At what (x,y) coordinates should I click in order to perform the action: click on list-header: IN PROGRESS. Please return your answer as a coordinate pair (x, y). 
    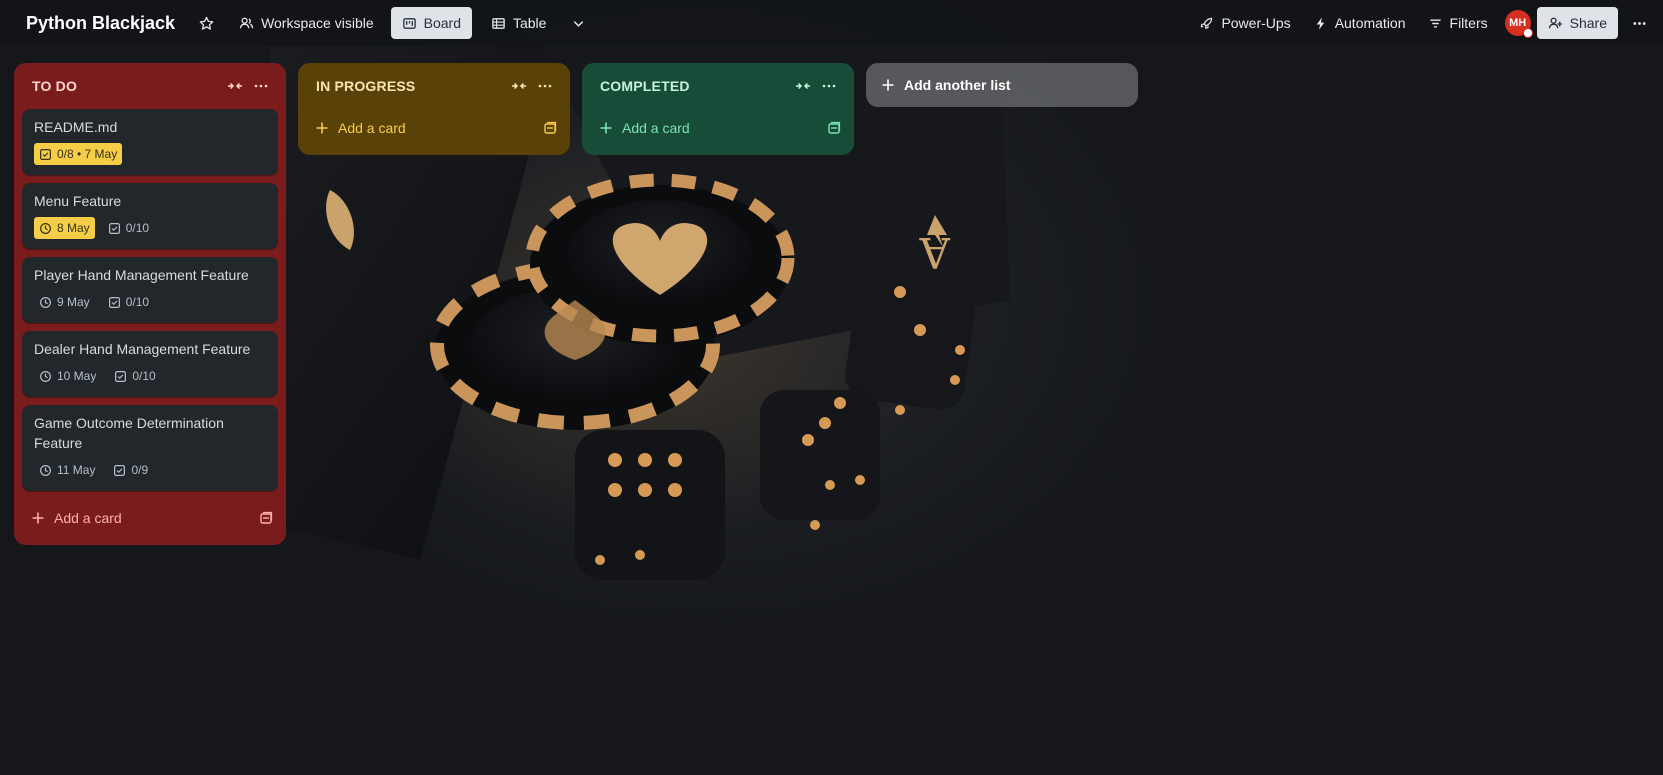
    Looking at the image, I should click on (434, 86).